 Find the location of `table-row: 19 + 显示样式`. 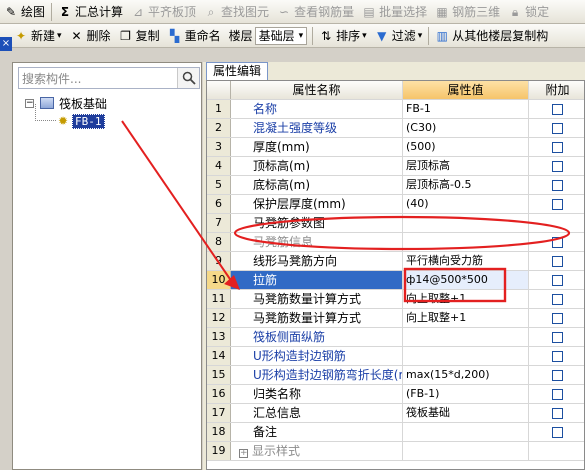

table-row: 19 + 显示样式 is located at coordinates (395, 451).